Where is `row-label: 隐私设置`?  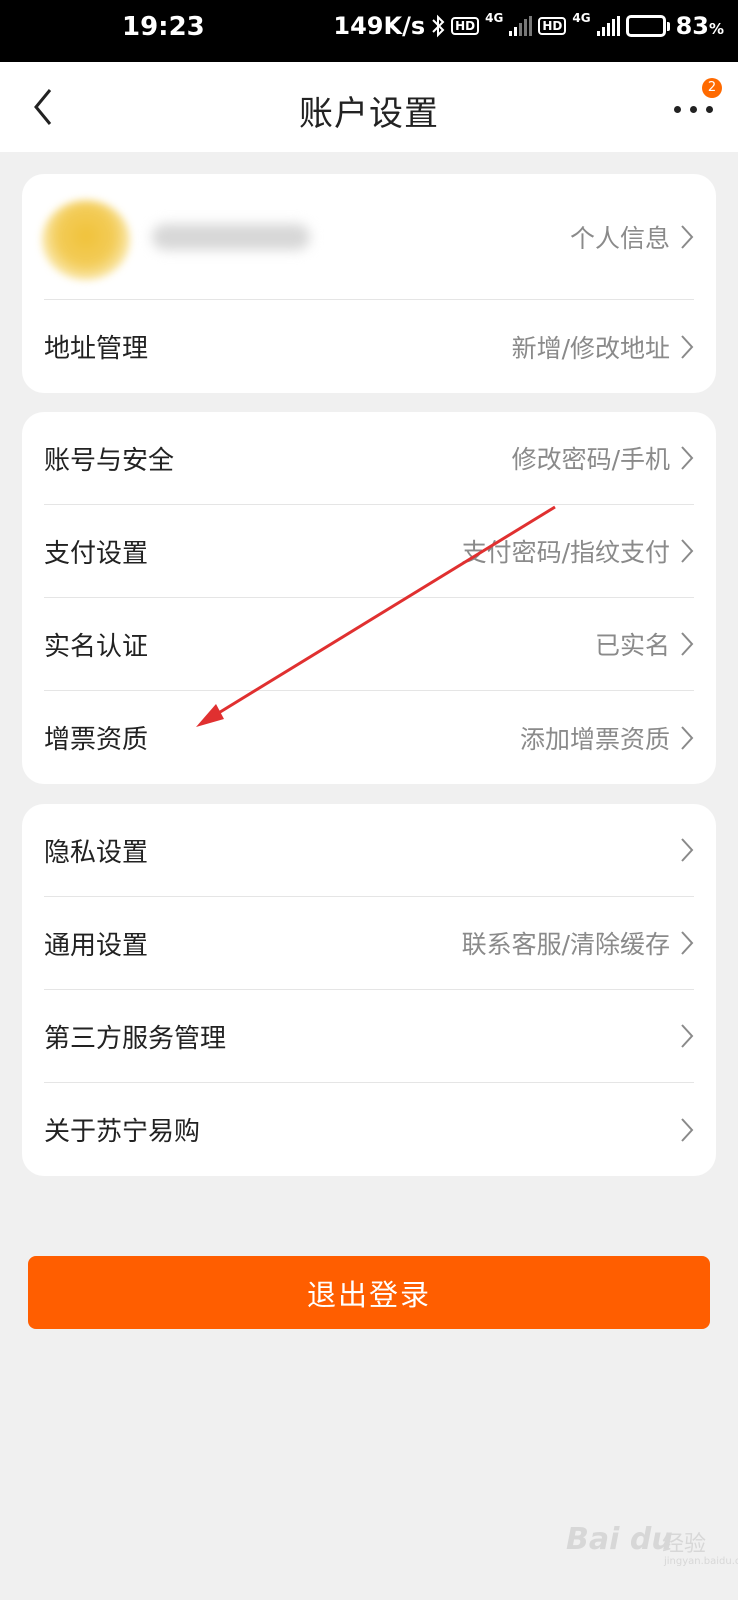 row-label: 隐私设置 is located at coordinates (96, 852).